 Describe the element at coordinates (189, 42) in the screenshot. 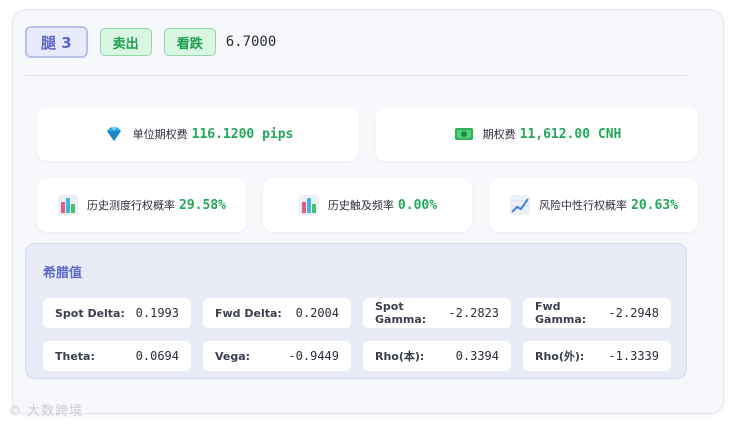

I see `direction-badge: 看跌` at that location.